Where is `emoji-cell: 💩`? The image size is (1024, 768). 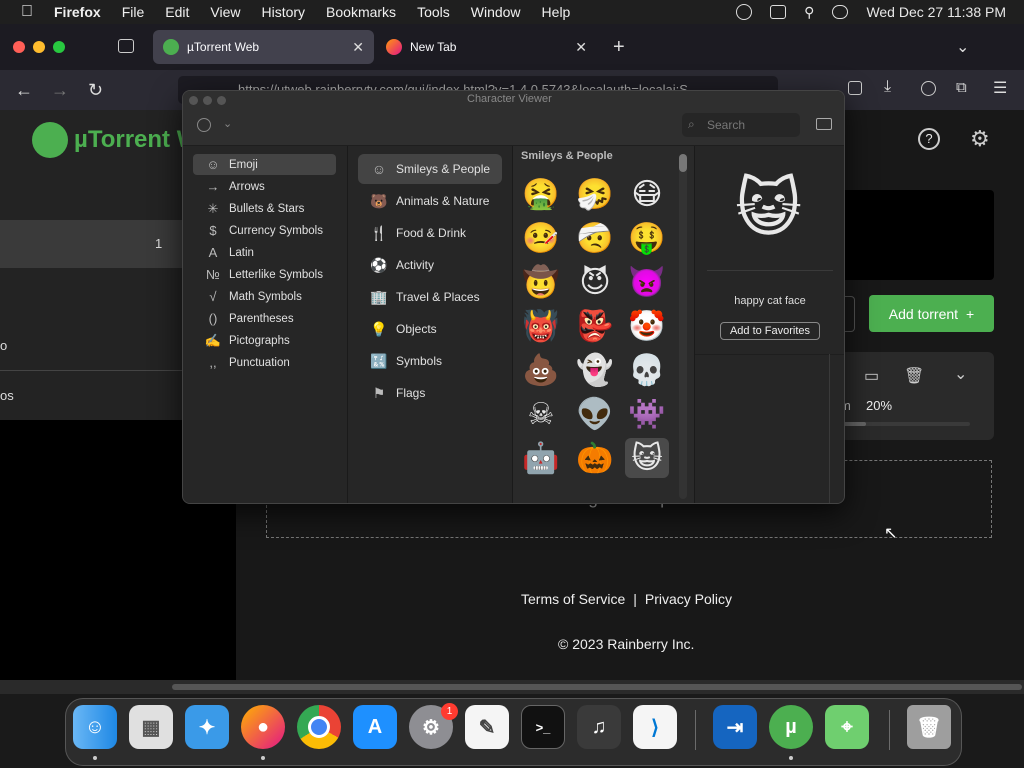
emoji-cell: 💩 is located at coordinates (541, 370).